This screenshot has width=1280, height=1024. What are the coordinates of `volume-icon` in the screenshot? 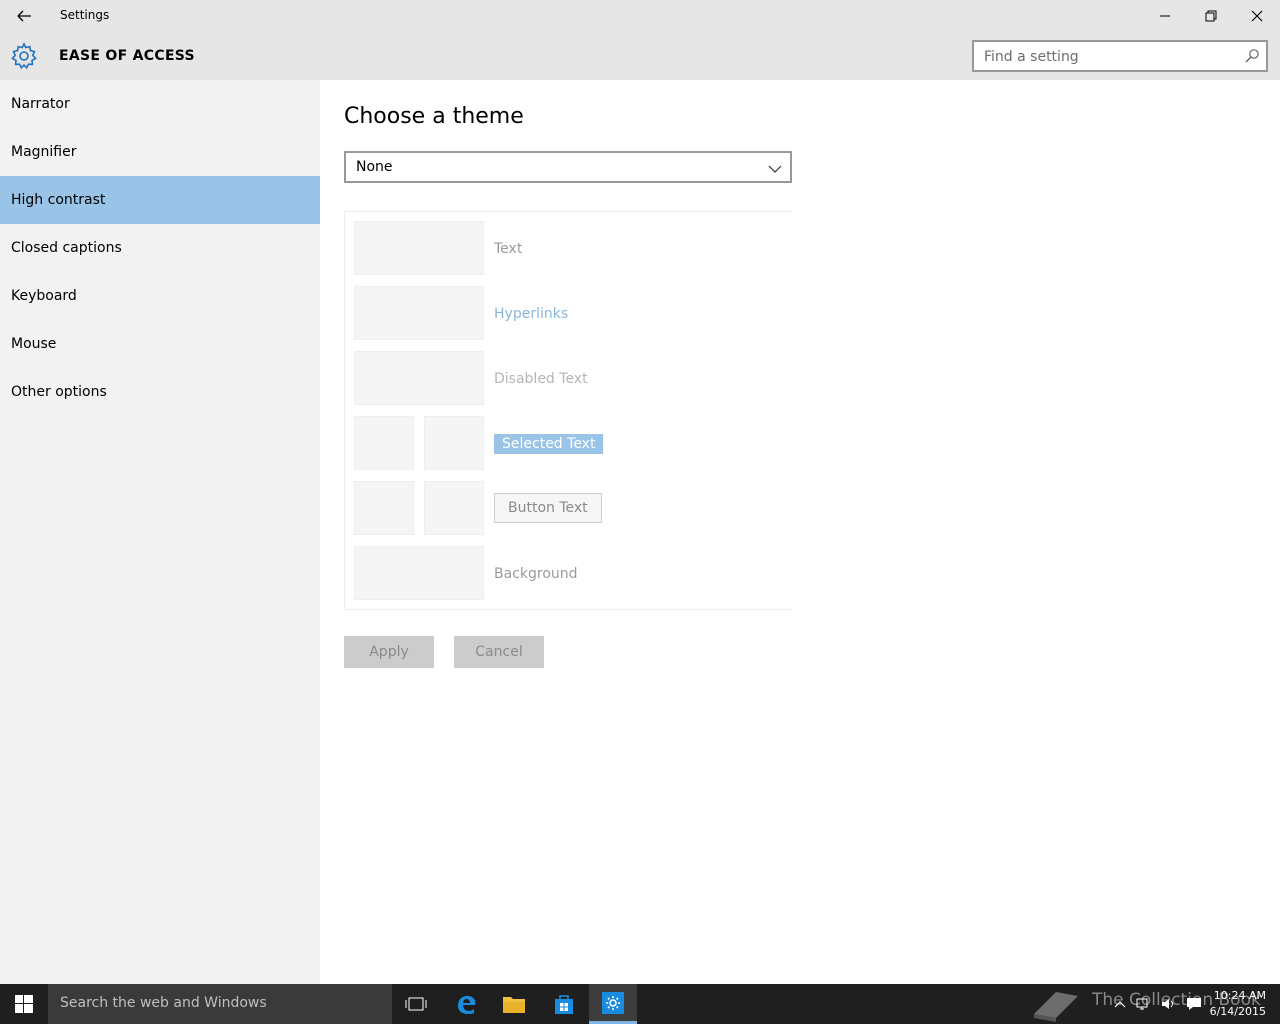 It's located at (1168, 1004).